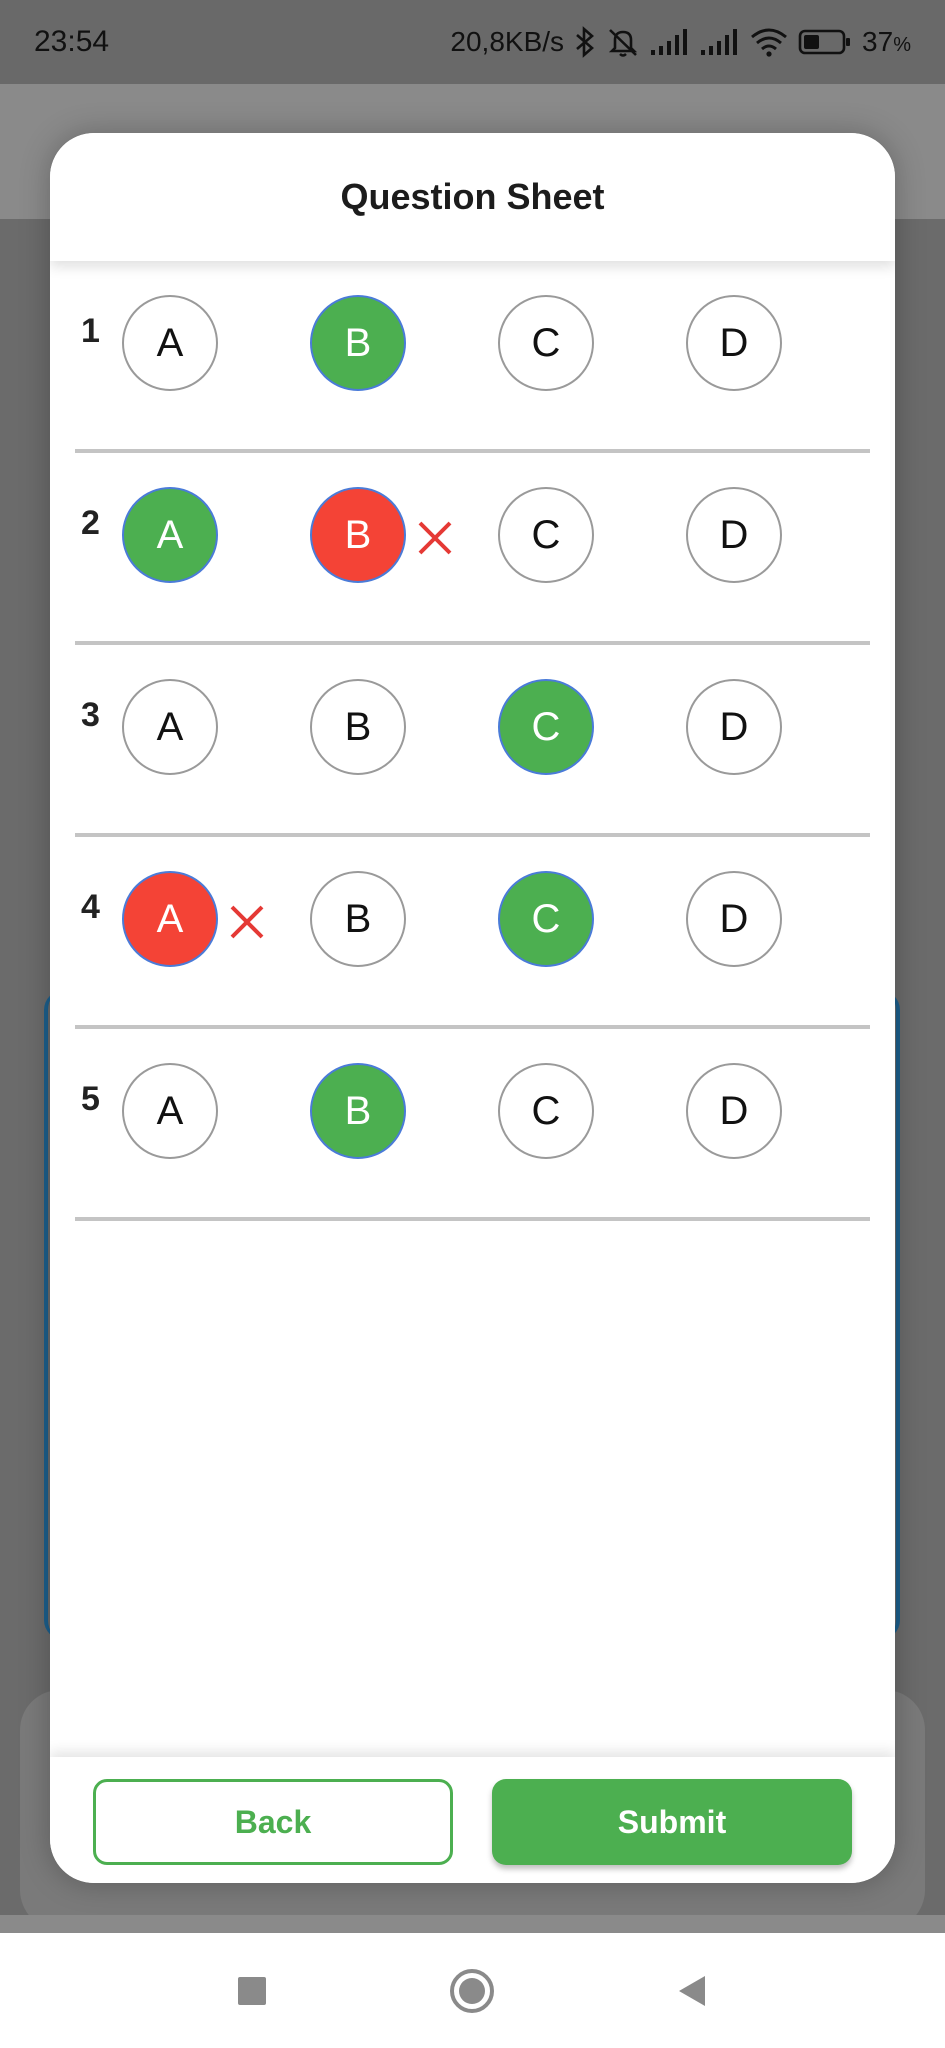  What do you see at coordinates (886, 41) in the screenshot?
I see `battery-percent: 37%` at bounding box center [886, 41].